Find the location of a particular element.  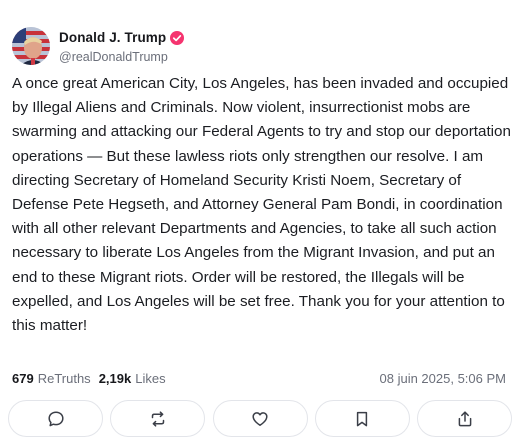

retruth-button is located at coordinates (158, 418).